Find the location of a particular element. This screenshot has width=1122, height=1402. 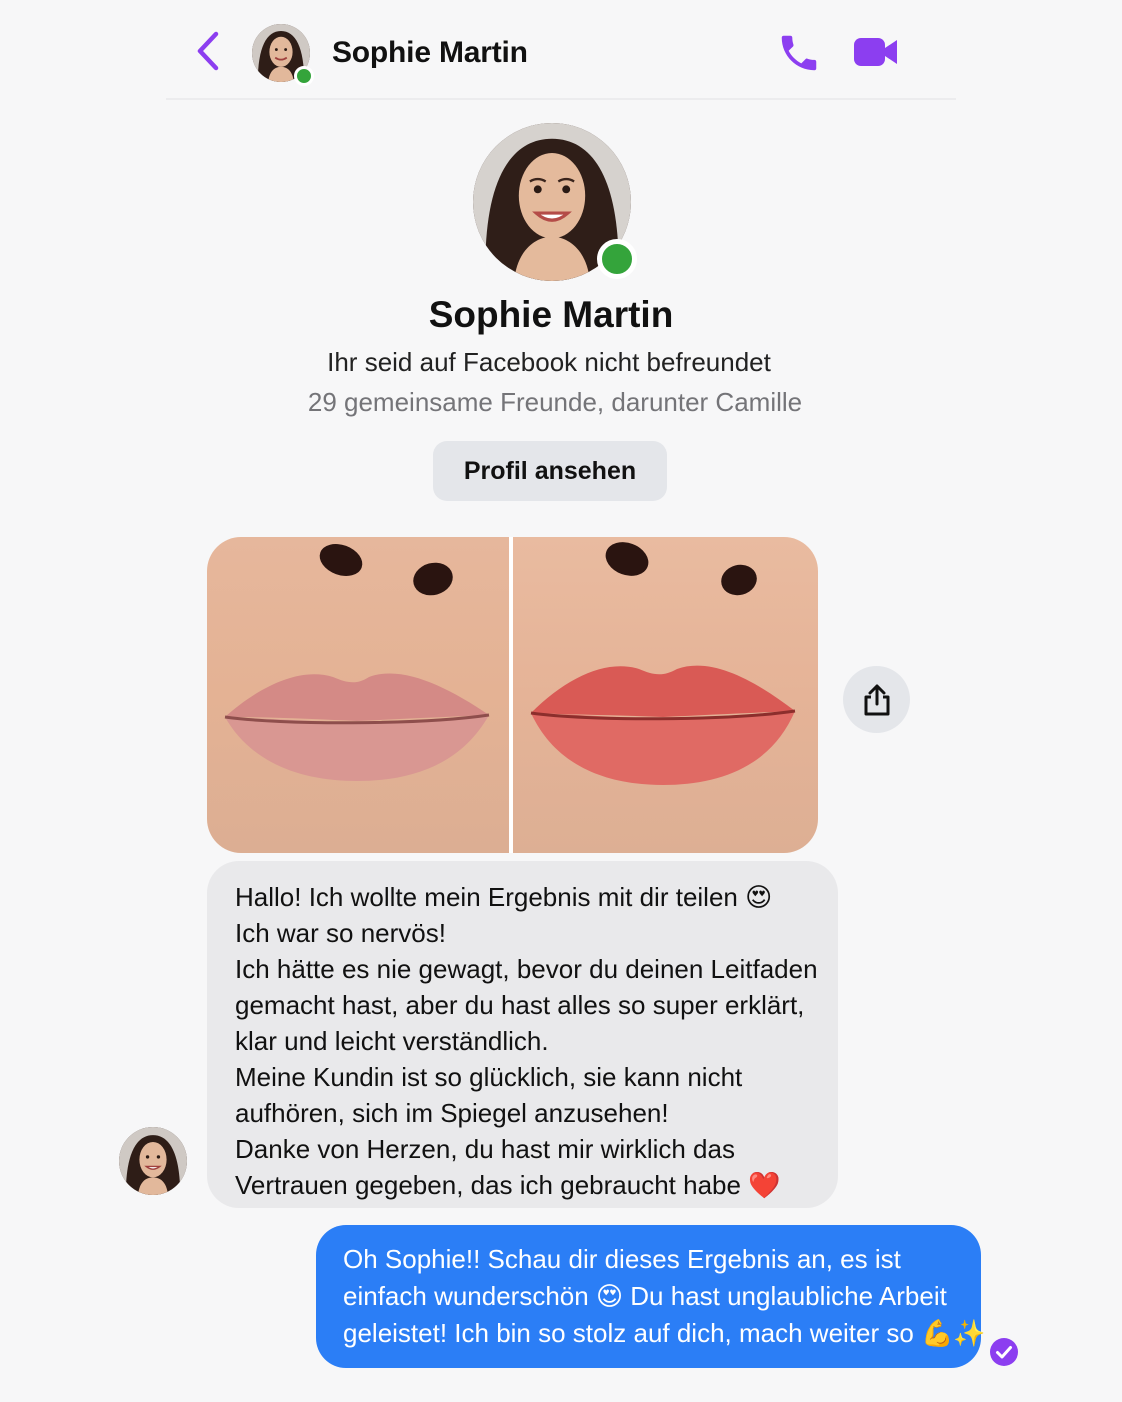

friendship-status: Ihr seid auf Facebook nicht befreundet is located at coordinates (549, 362).